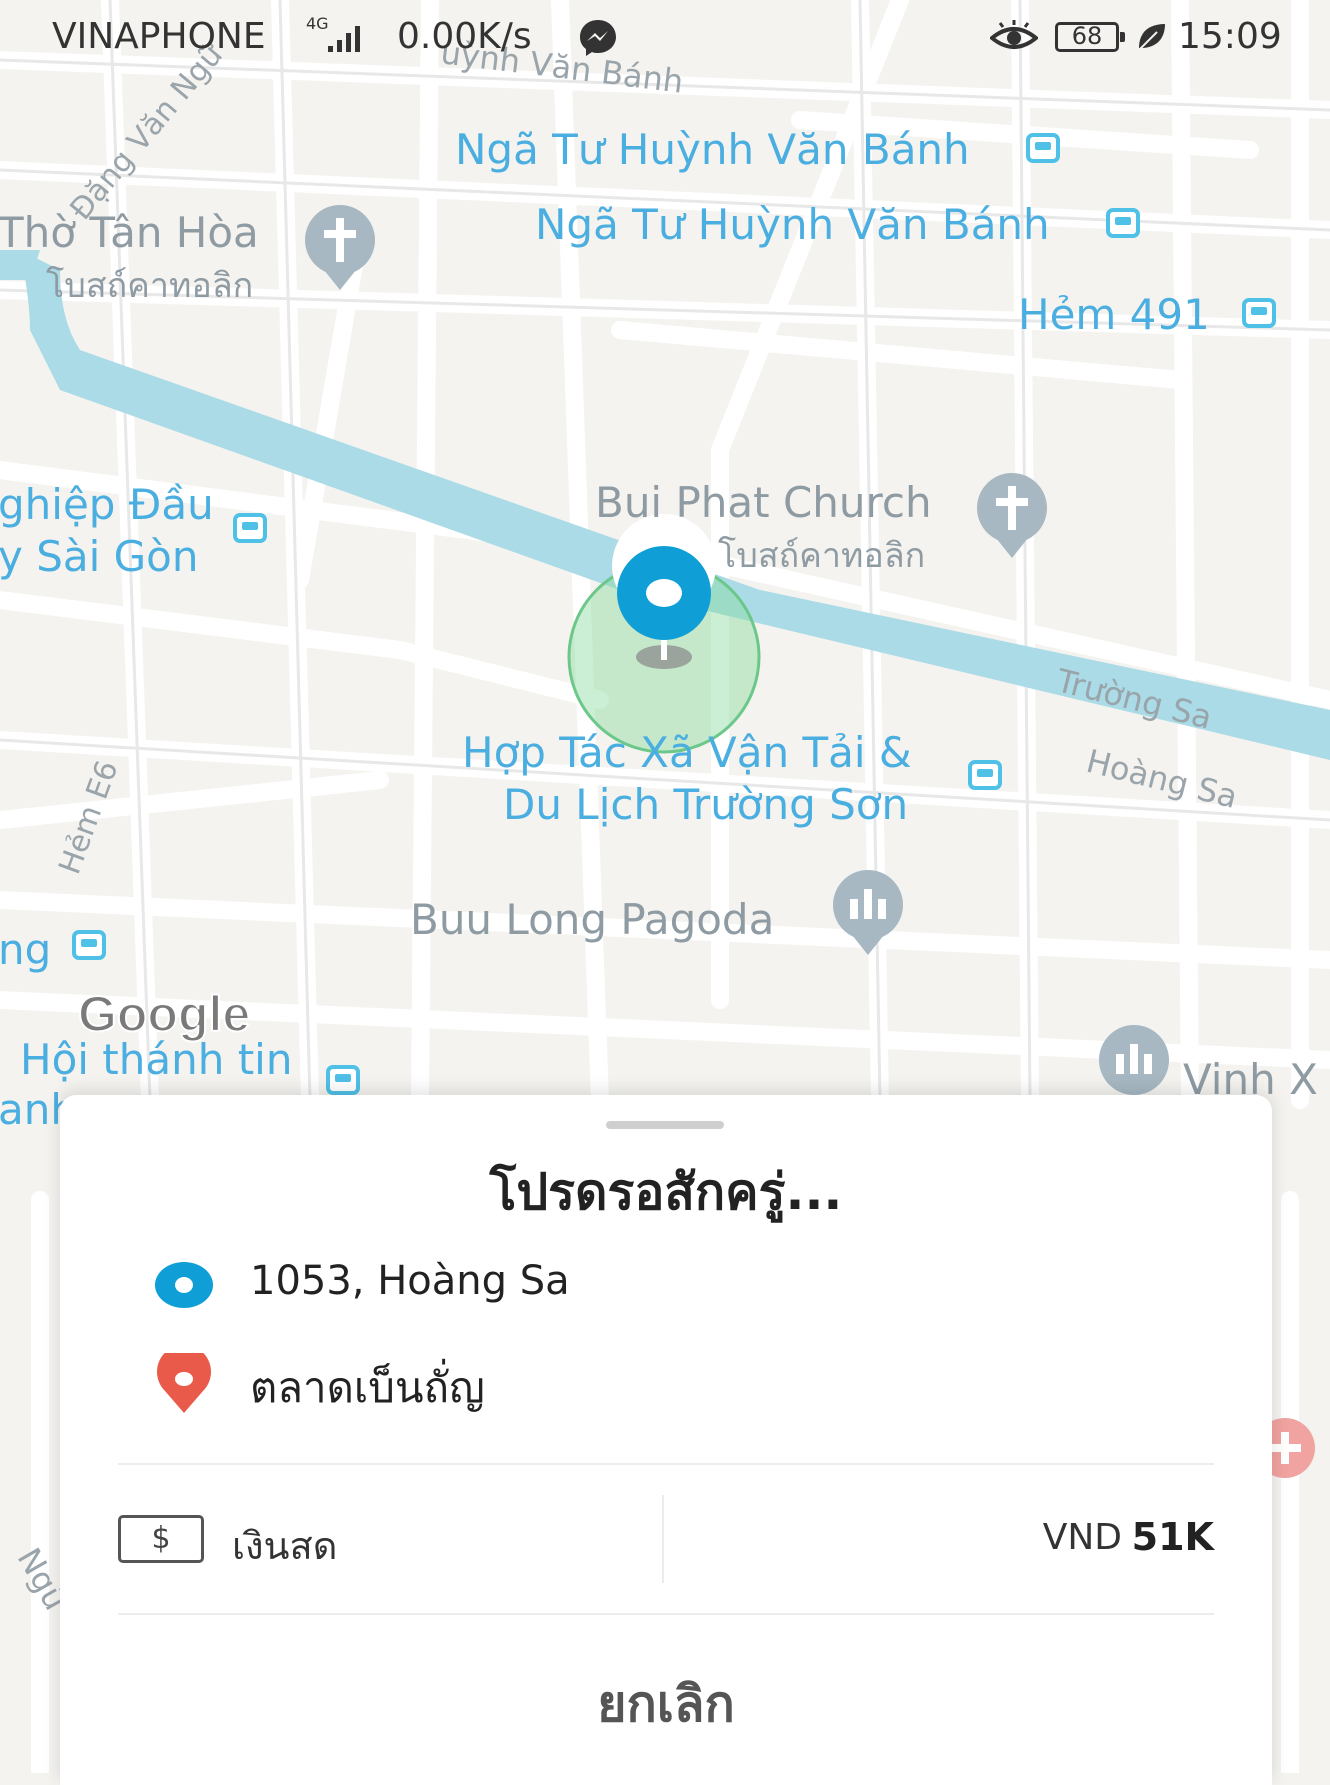  Describe the element at coordinates (184, 1285) in the screenshot. I see `pickup-dot-icon` at that location.